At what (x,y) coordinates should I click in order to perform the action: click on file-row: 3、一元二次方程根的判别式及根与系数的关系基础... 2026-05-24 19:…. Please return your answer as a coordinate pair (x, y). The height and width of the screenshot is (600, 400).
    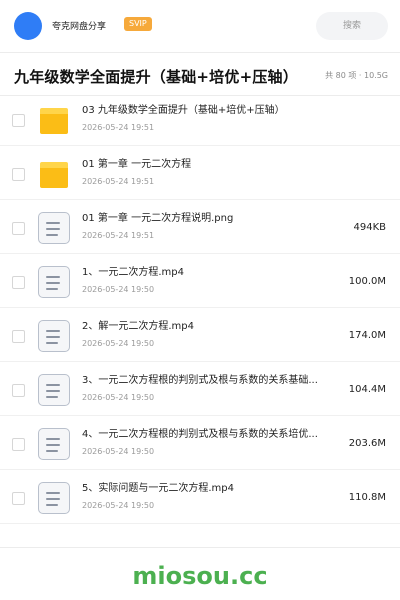
    Looking at the image, I should click on (200, 389).